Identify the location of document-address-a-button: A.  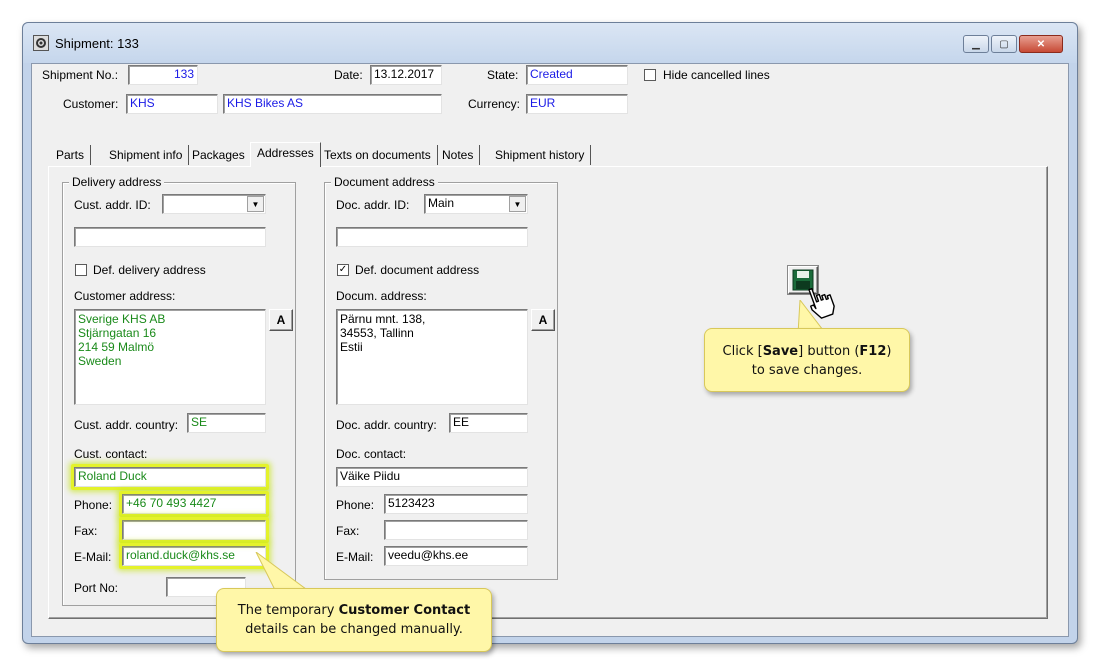
(543, 320).